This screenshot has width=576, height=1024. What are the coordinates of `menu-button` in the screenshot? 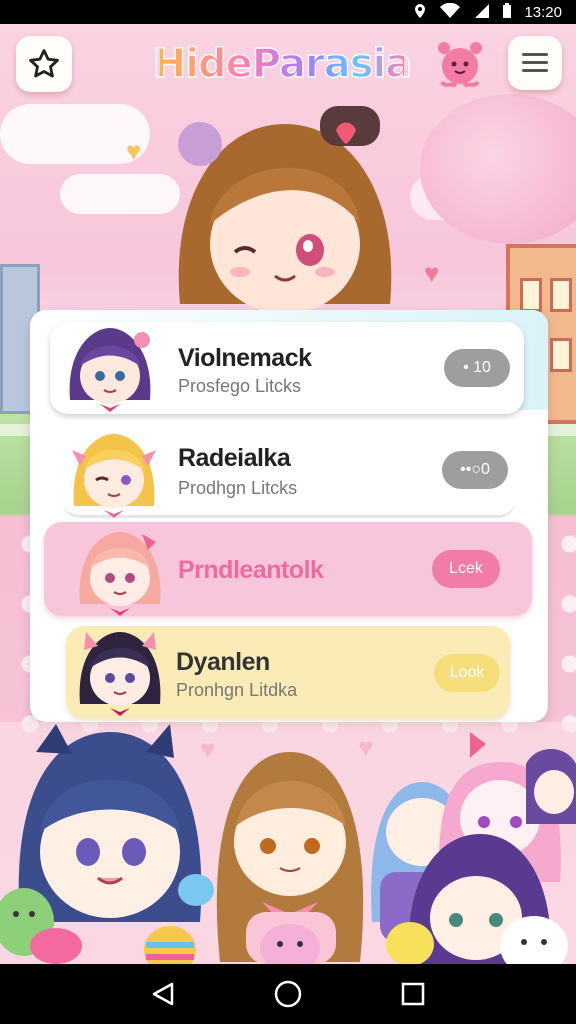 It's located at (535, 63).